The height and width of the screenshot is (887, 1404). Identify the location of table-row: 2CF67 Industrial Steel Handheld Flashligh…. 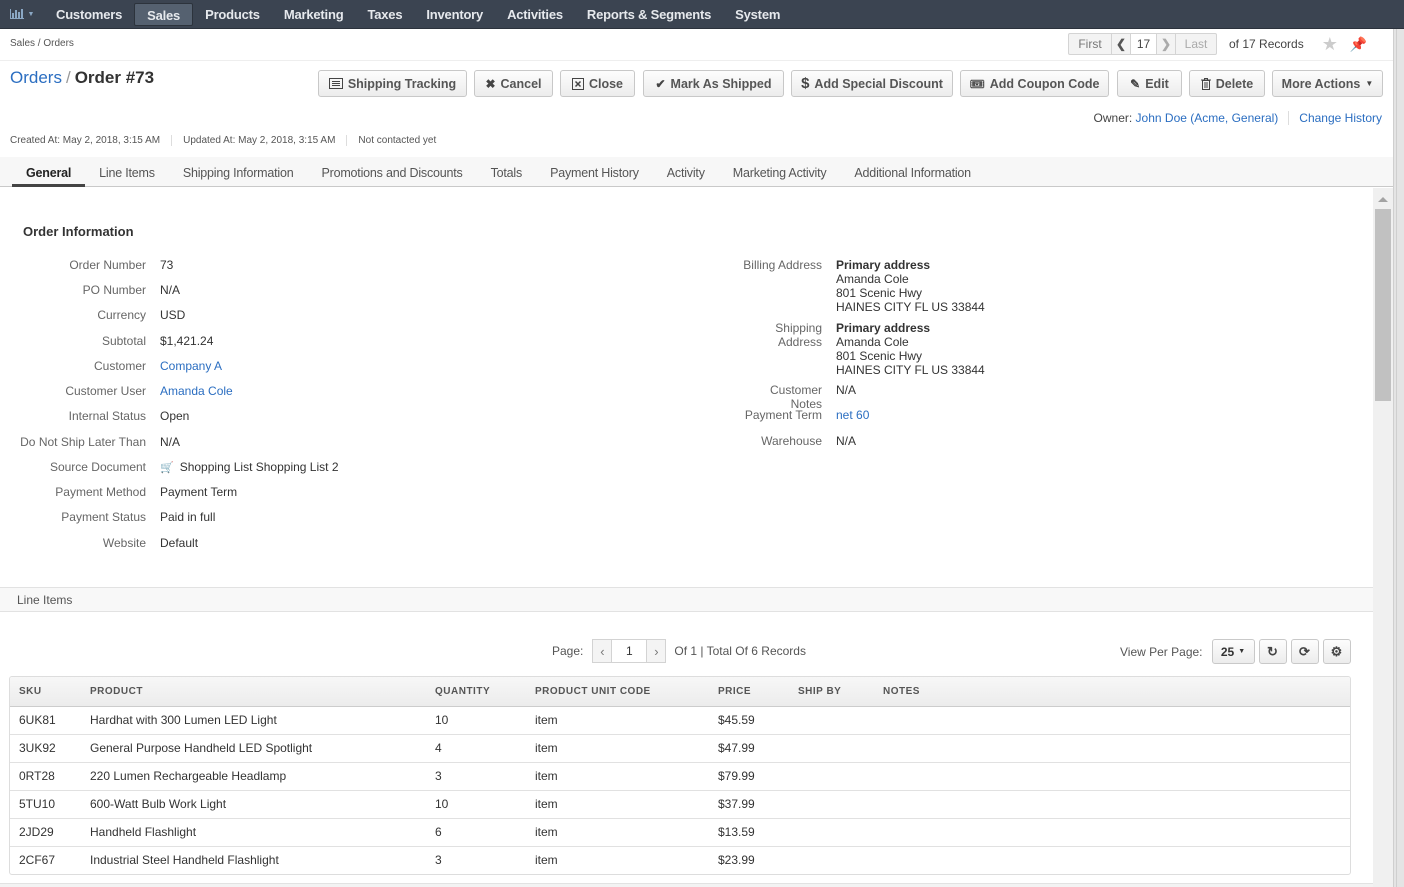
(680, 860).